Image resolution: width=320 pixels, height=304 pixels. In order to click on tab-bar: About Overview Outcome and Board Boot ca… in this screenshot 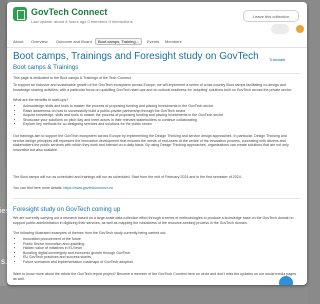, I will do `click(157, 43)`.